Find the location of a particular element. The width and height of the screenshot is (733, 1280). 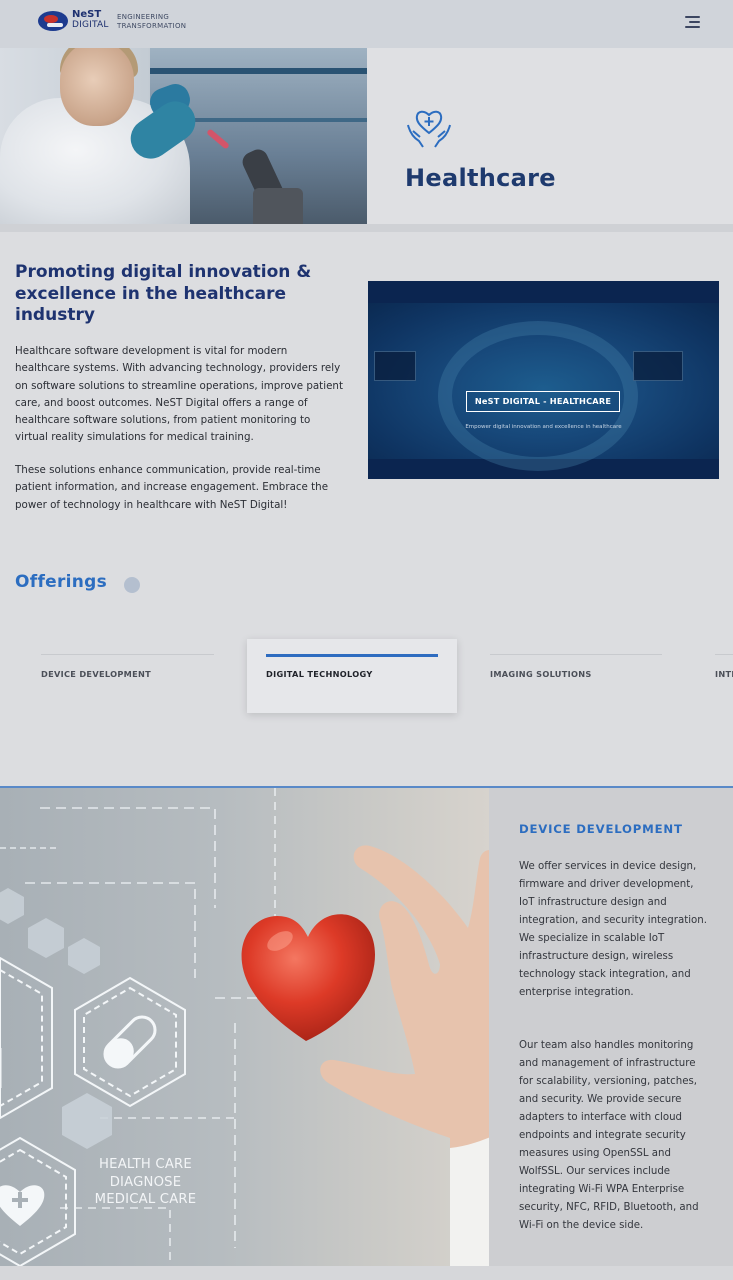

tab-imaging-solutions: IMAGING SOLUTIONS is located at coordinates (576, 676).